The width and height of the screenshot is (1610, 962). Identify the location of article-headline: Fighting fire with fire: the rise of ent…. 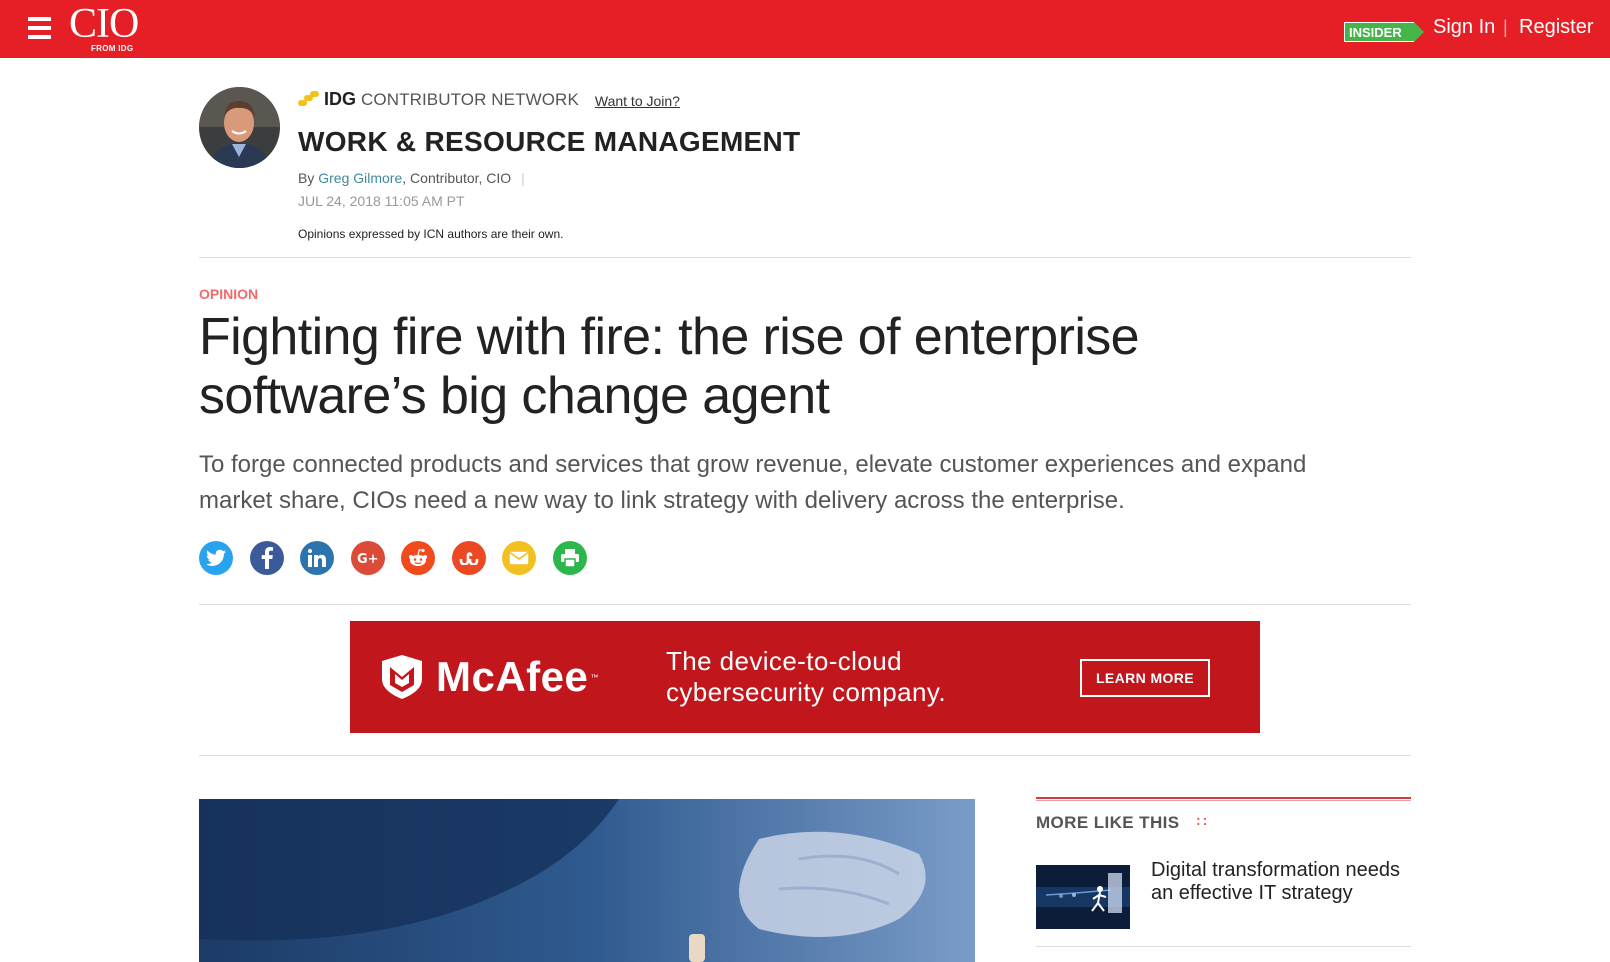
(669, 366).